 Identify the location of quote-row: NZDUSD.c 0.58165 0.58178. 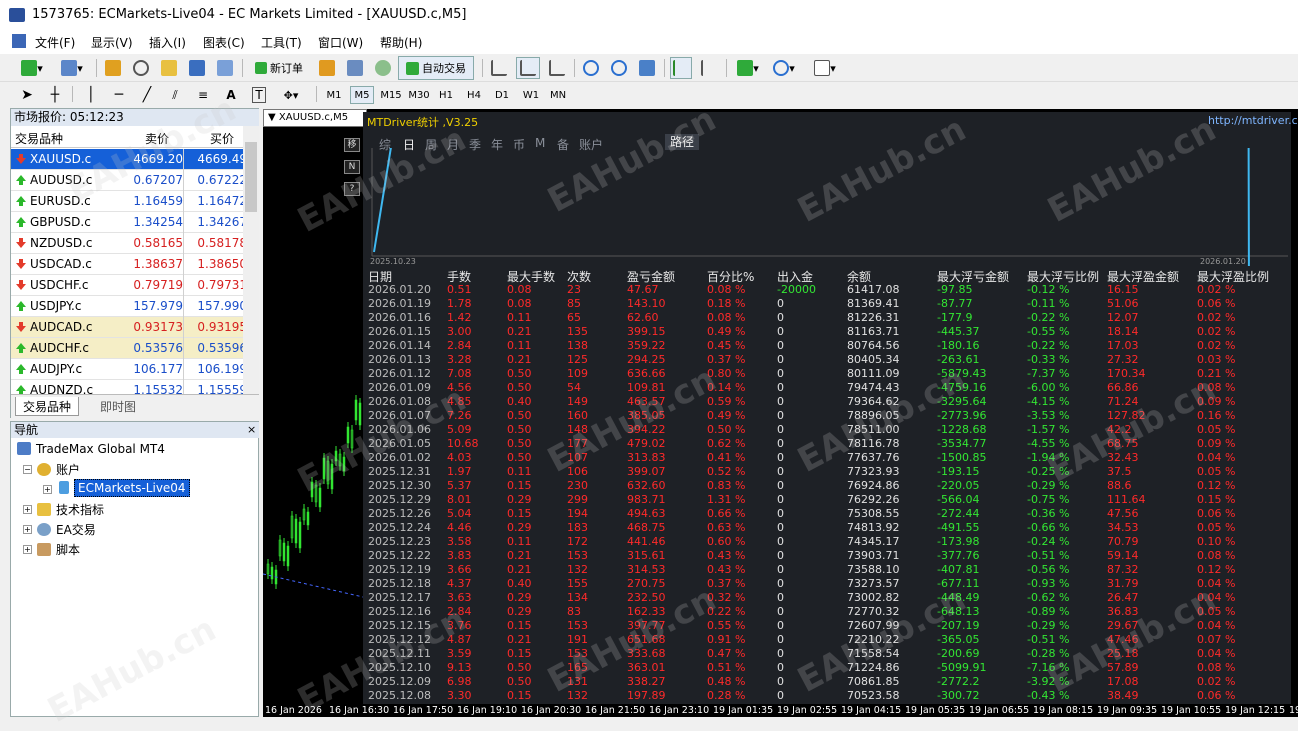
(129, 243).